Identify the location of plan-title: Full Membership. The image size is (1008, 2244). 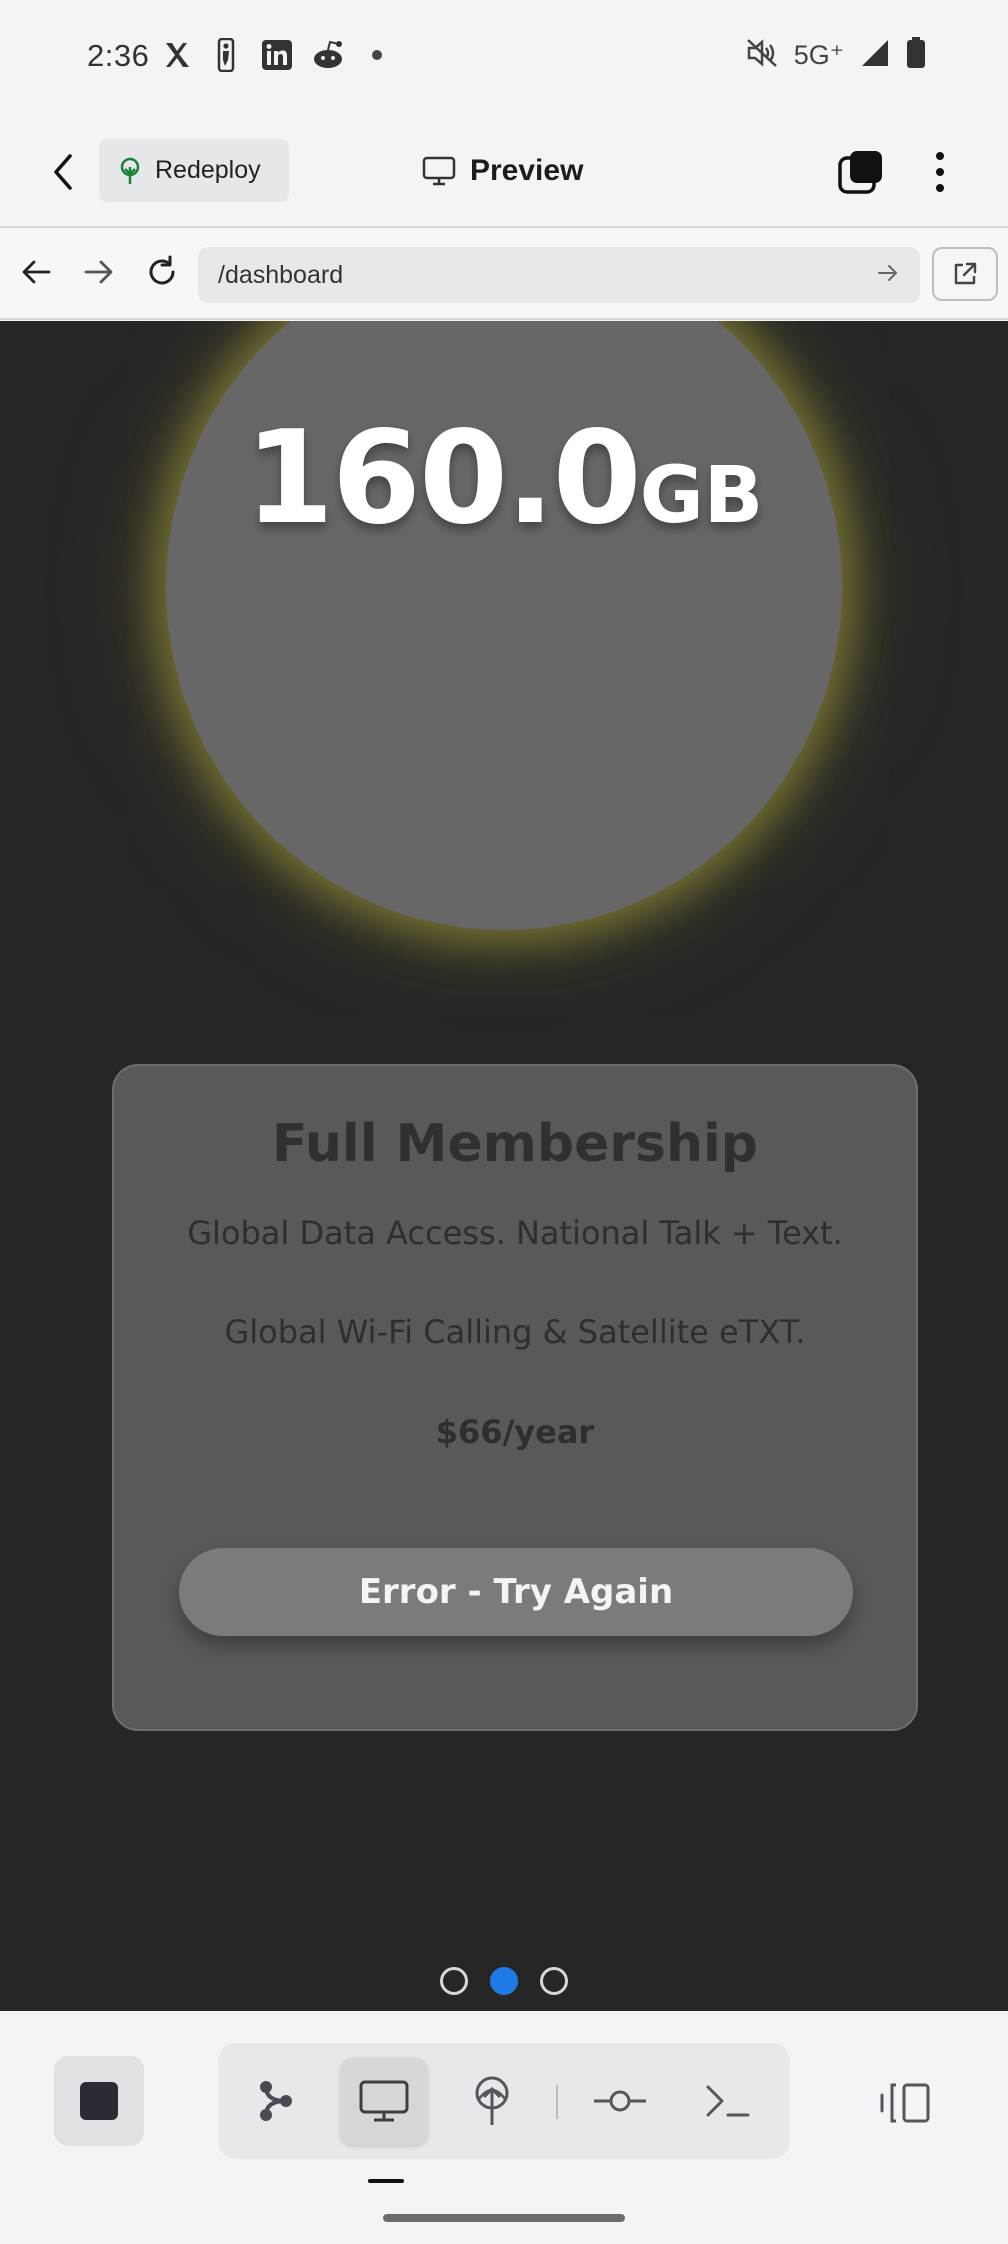
(515, 1144).